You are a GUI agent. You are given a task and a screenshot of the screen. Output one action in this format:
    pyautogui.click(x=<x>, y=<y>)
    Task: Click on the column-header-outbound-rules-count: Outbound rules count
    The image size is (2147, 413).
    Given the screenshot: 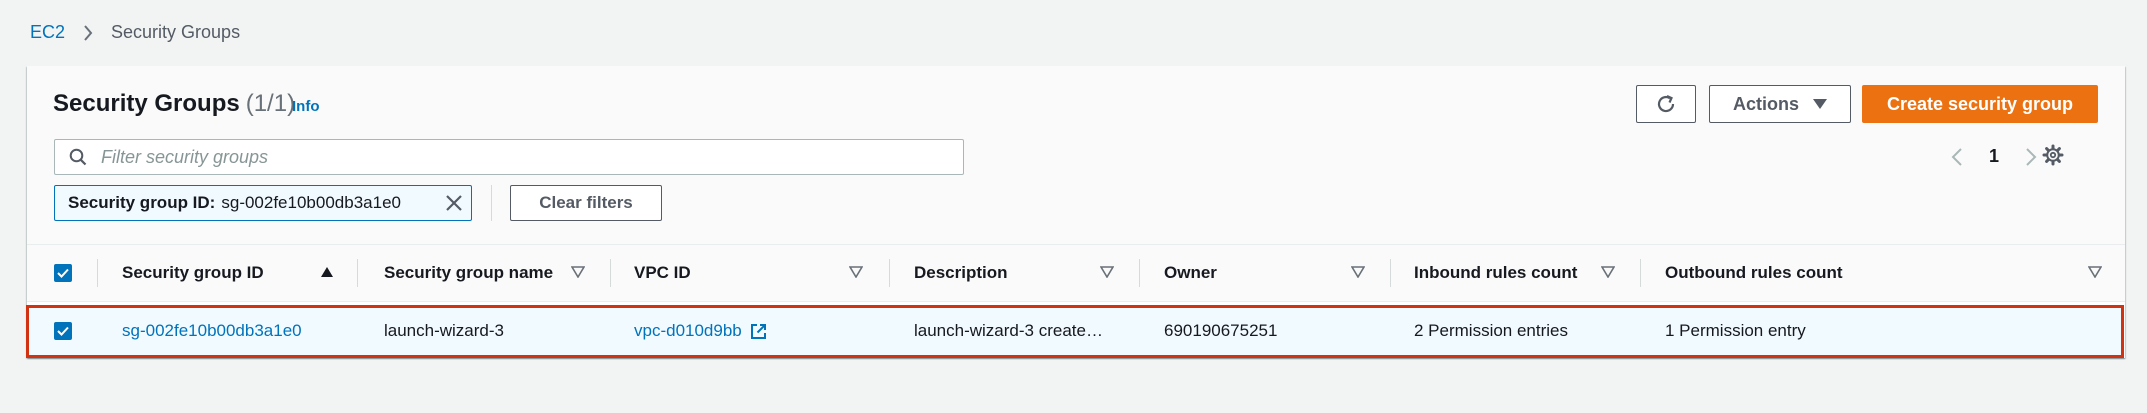 What is the action you would take?
    pyautogui.click(x=1754, y=273)
    